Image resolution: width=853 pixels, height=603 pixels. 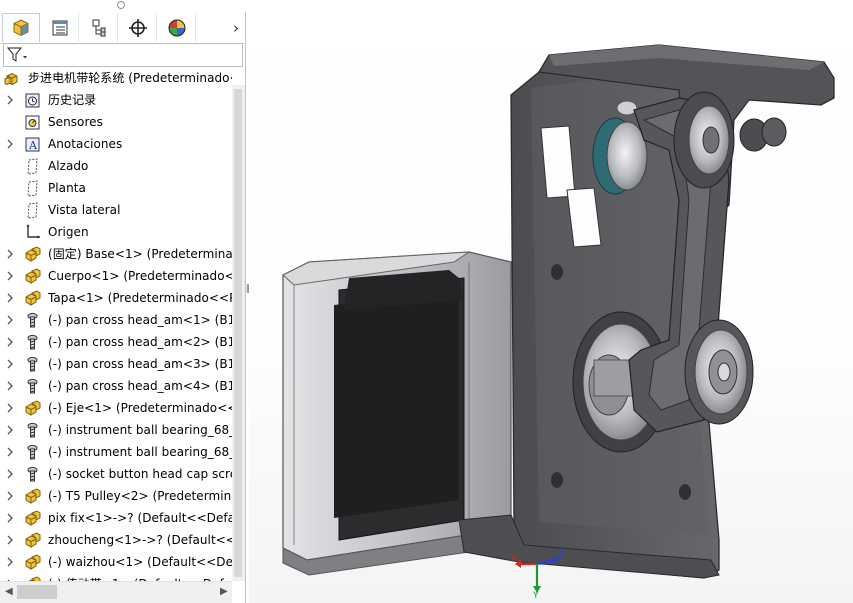 I want to click on tree-item-label: Alzado, so click(x=68, y=166).